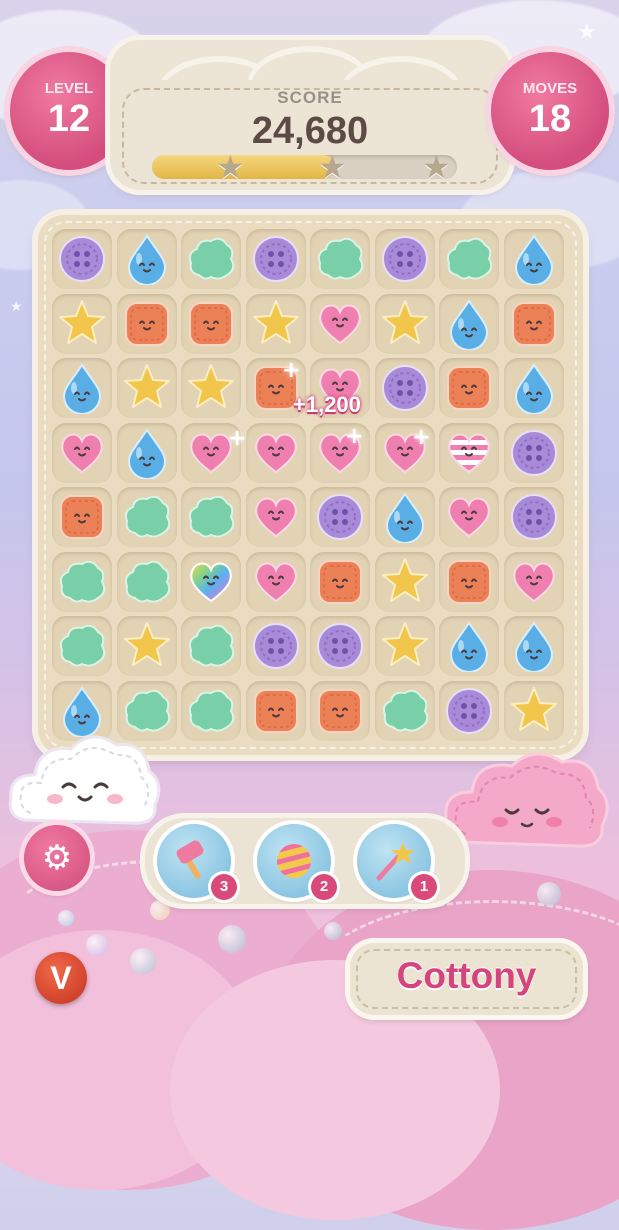 This screenshot has height=1230, width=619. I want to click on settings-button: ⚙, so click(57, 858).